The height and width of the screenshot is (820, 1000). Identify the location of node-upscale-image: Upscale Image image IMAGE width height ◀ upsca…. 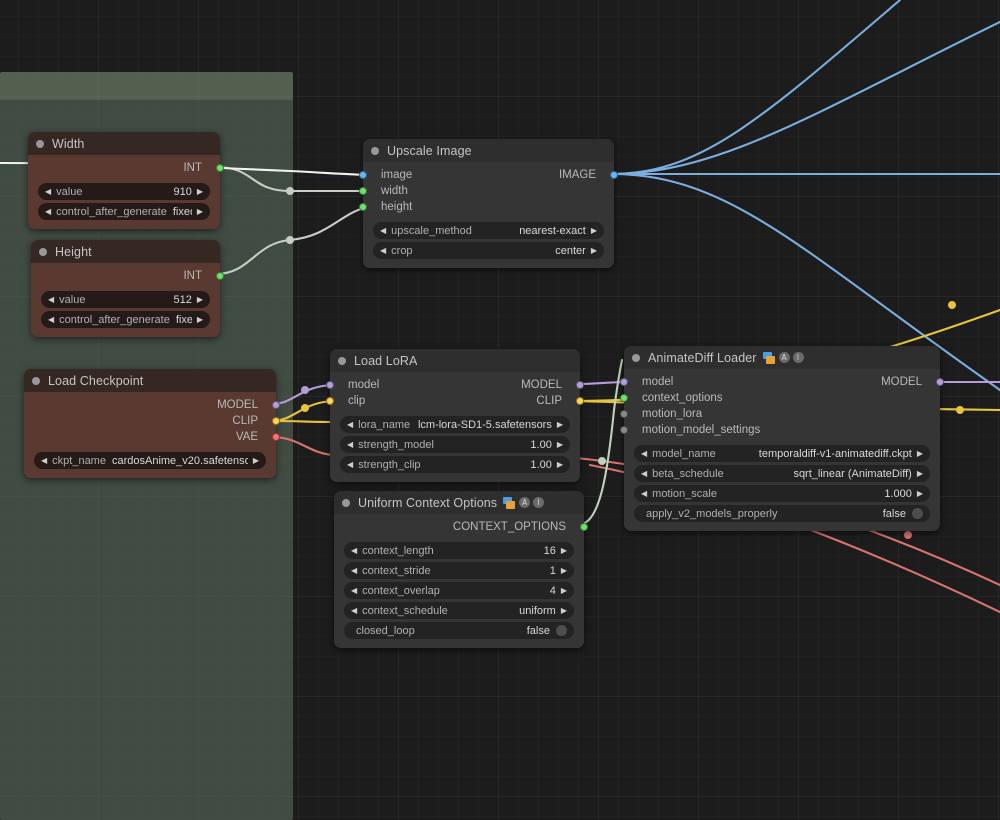
(488, 203).